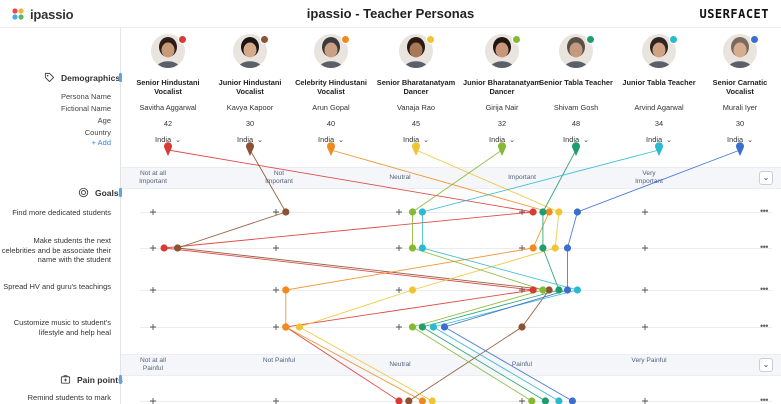 The width and height of the screenshot is (781, 404). I want to click on persona-fictional-name: Savitha Aggarwal, so click(168, 107).